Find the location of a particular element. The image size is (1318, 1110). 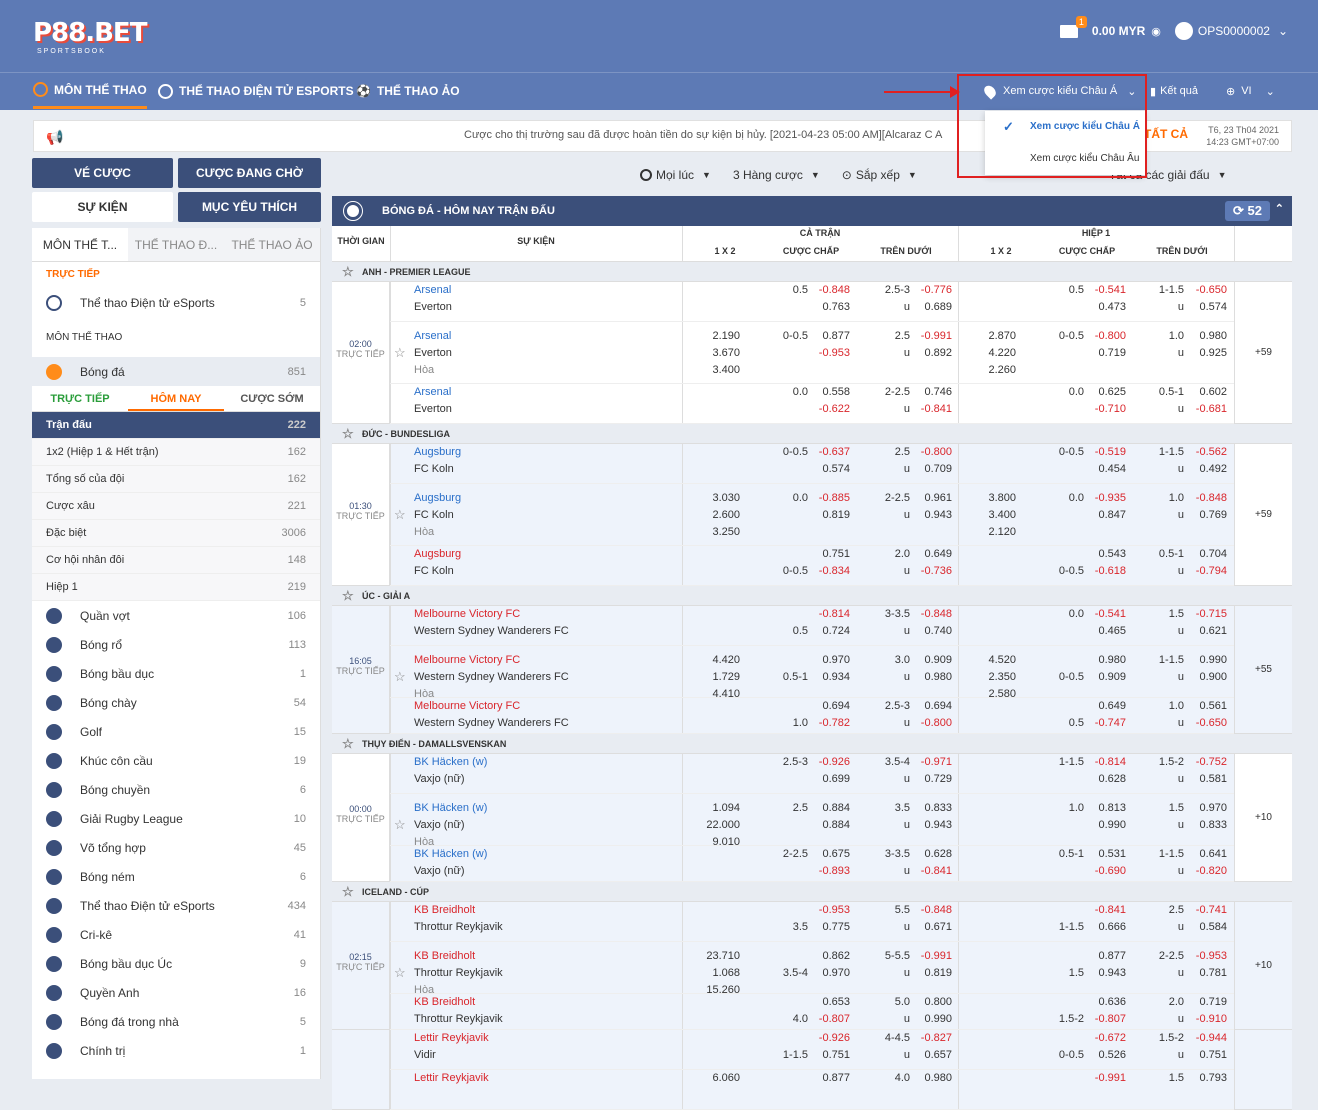

odds-handicap: -0.926 is located at coordinates (830, 1038).